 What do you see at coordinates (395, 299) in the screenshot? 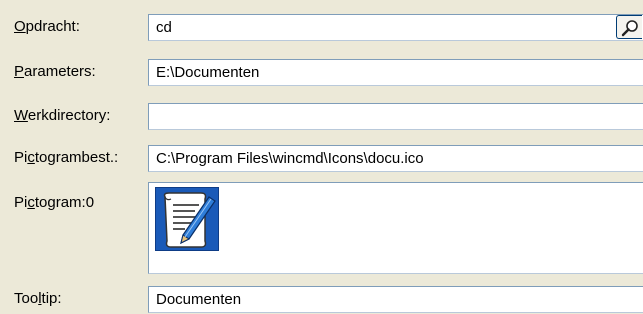
I see `tooltip-input` at bounding box center [395, 299].